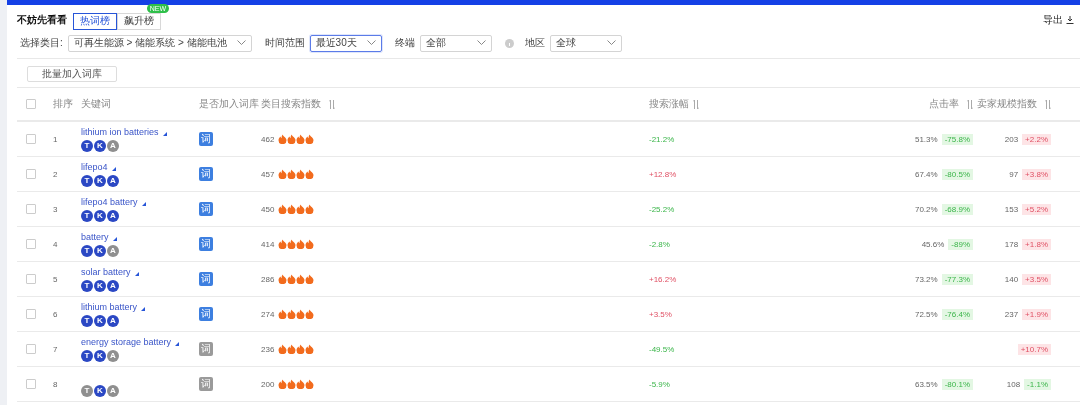 The image size is (1080, 405). Describe the element at coordinates (957, 314) in the screenshot. I see `change-tag: -76.4%` at that location.